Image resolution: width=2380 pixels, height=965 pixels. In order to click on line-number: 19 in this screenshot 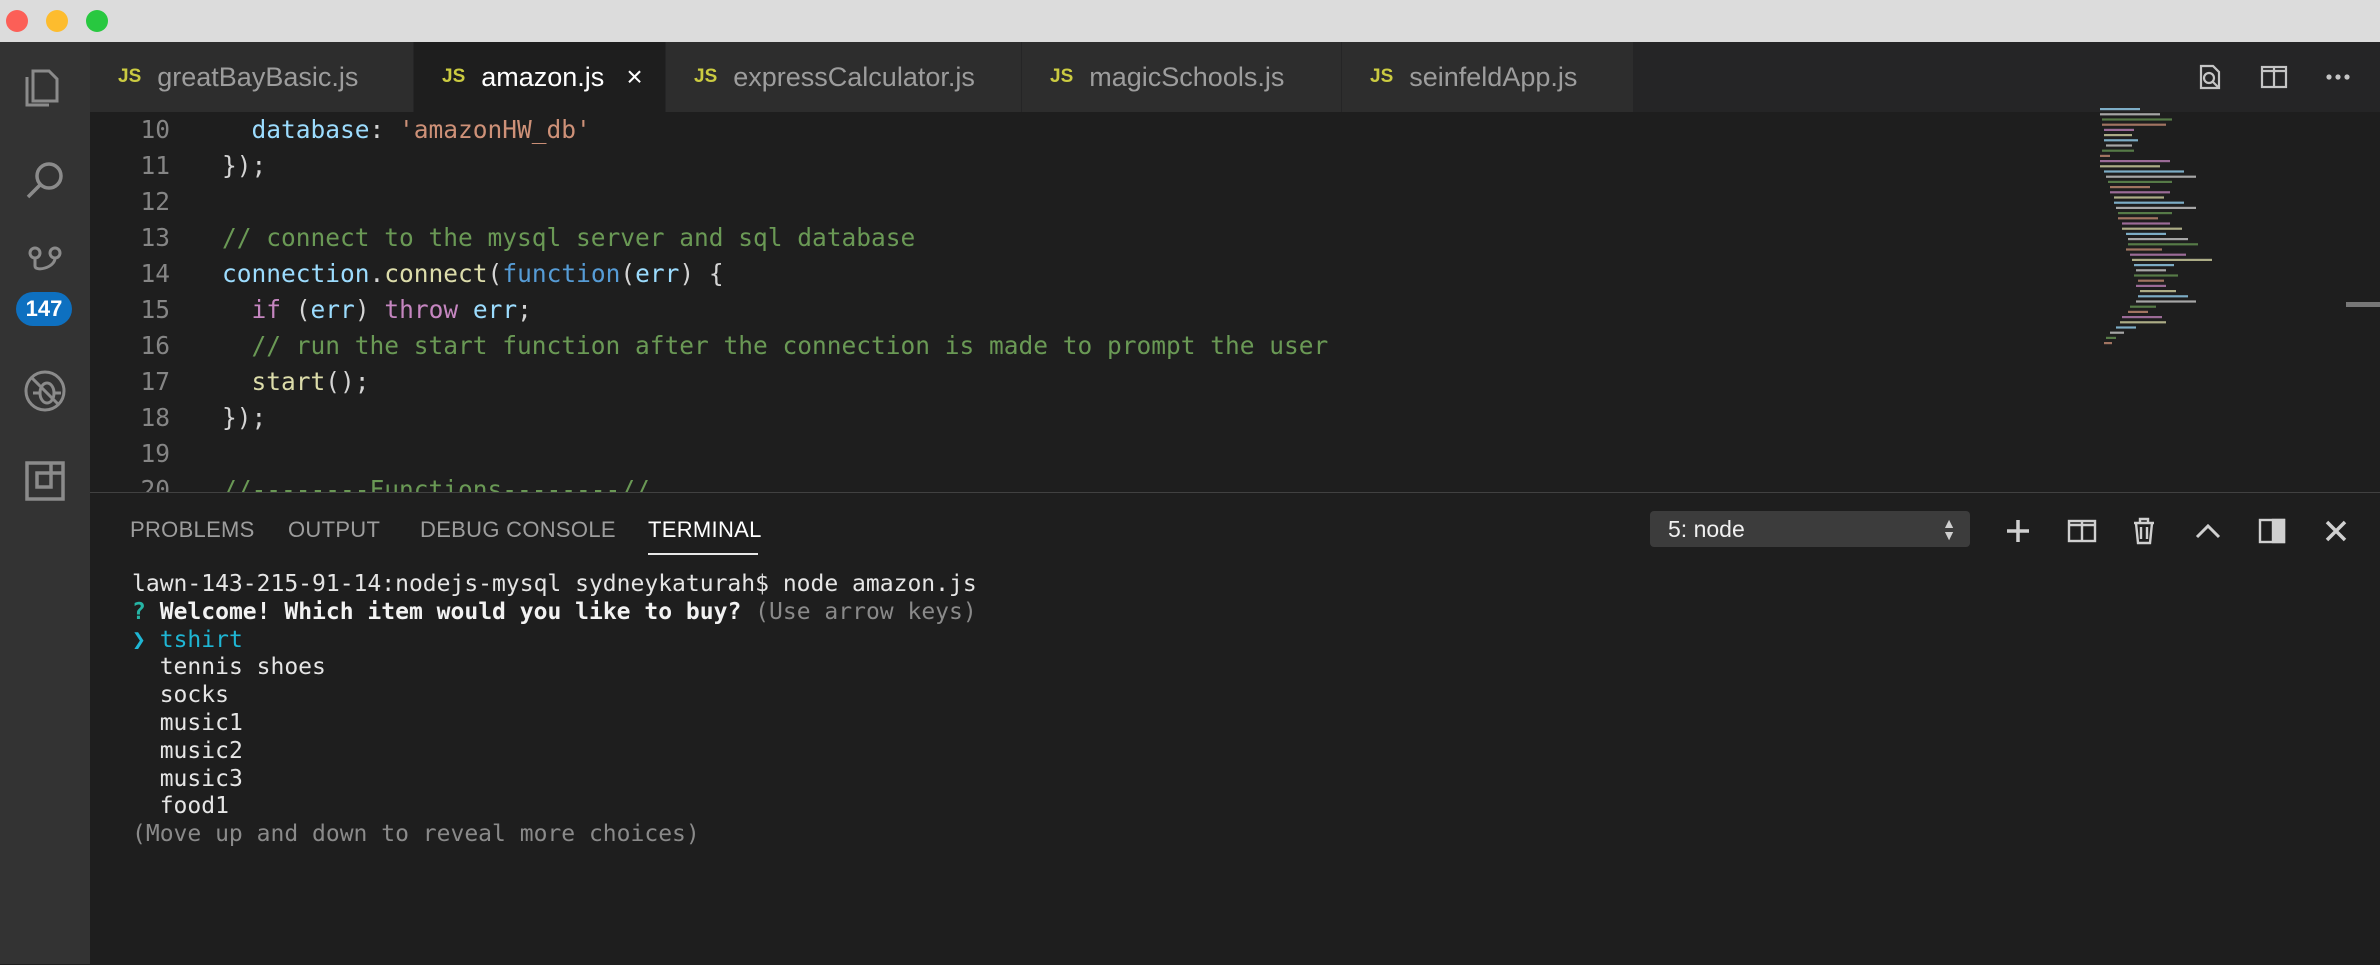, I will do `click(155, 453)`.